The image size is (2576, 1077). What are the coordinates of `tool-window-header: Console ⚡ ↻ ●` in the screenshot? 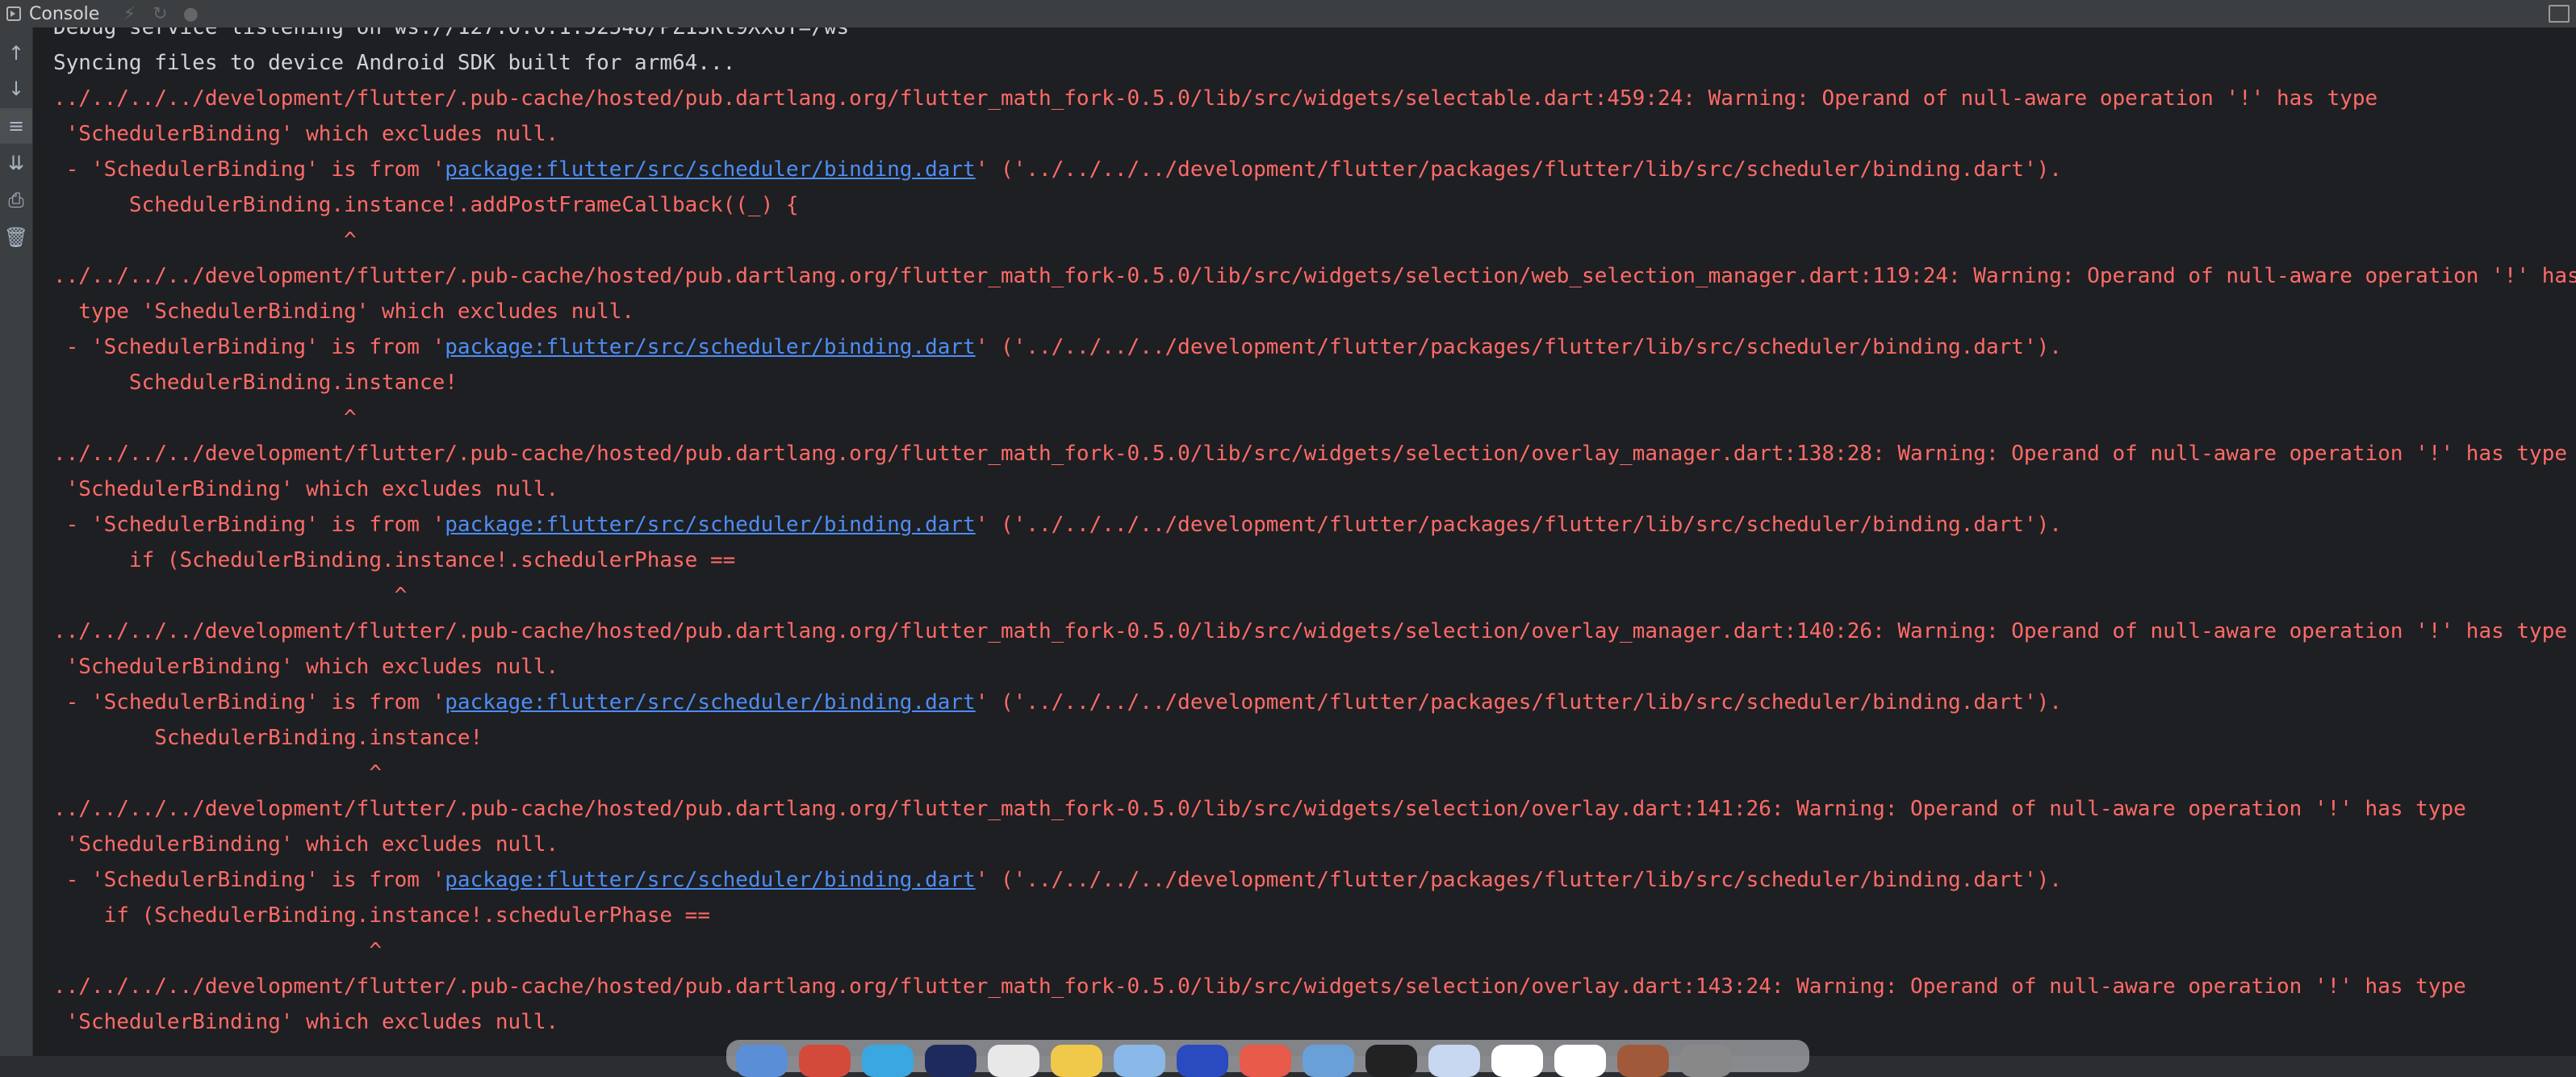 It's located at (1288, 14).